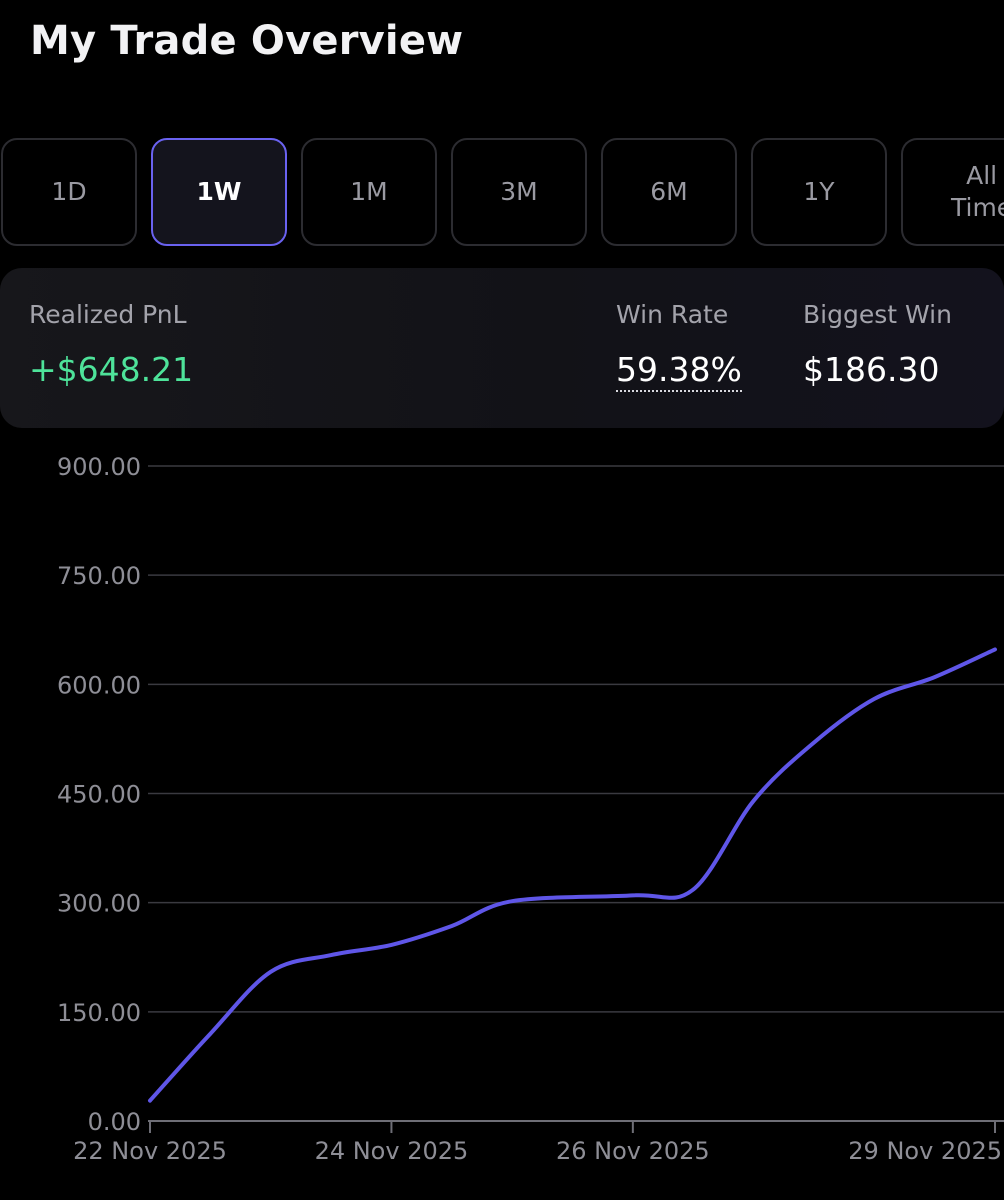 This screenshot has width=1004, height=1200. I want to click on tab-label: 6M, so click(669, 191).